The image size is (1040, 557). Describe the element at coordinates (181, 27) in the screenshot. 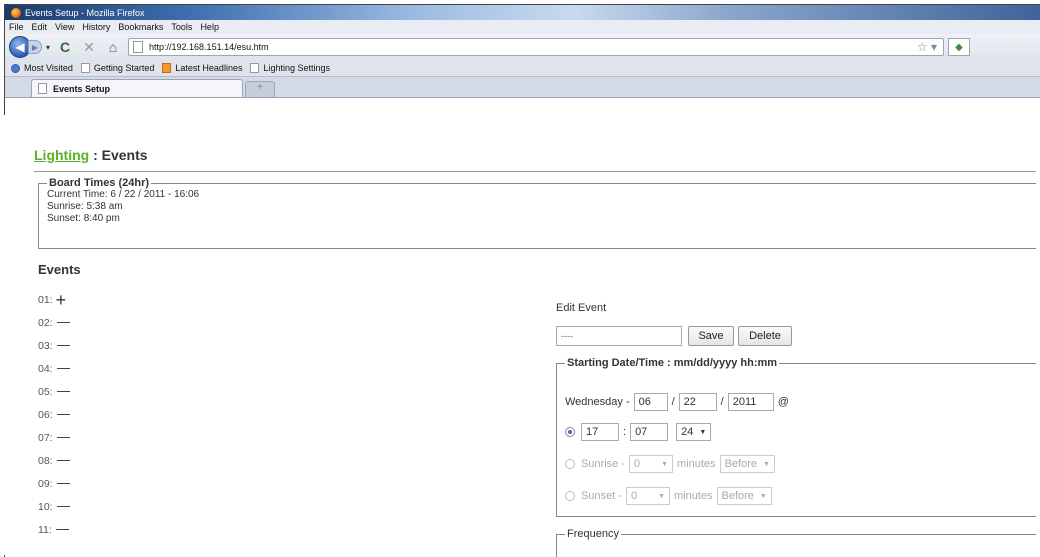

I see `menu-tools: Tools` at that location.